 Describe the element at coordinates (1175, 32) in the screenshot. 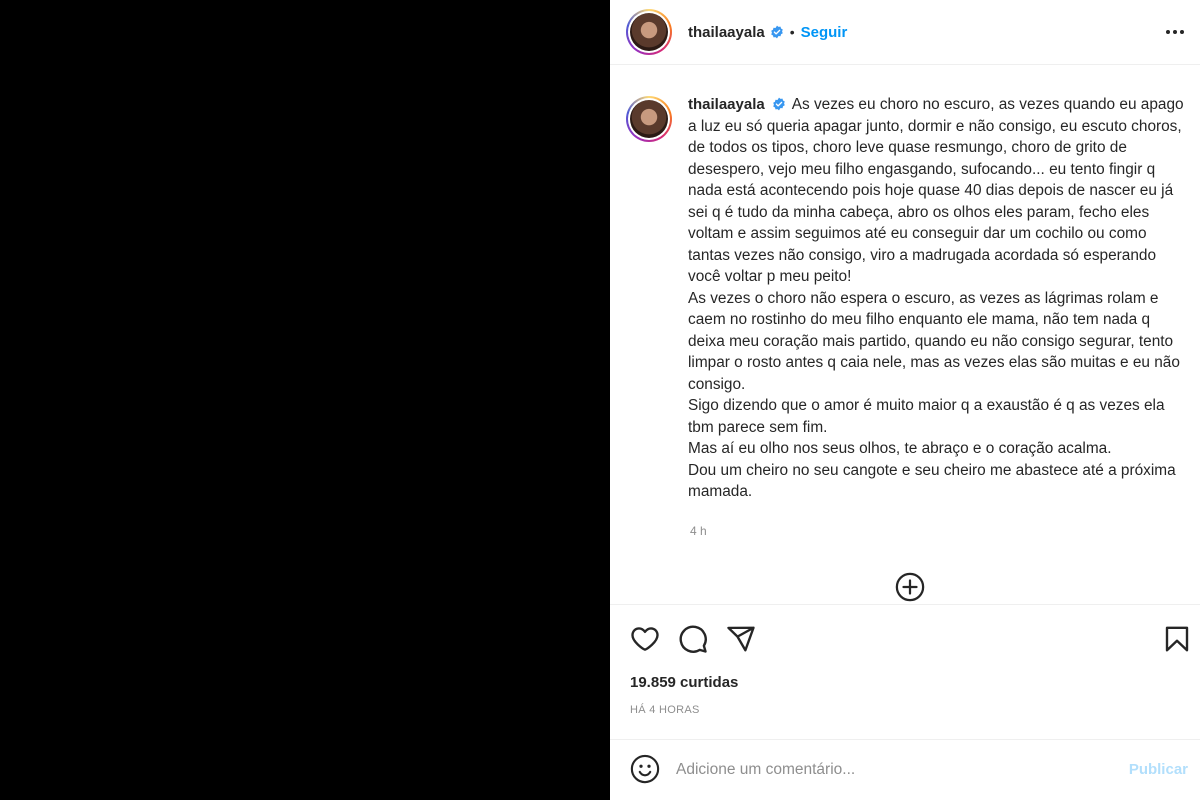

I see `more-options-icon` at that location.